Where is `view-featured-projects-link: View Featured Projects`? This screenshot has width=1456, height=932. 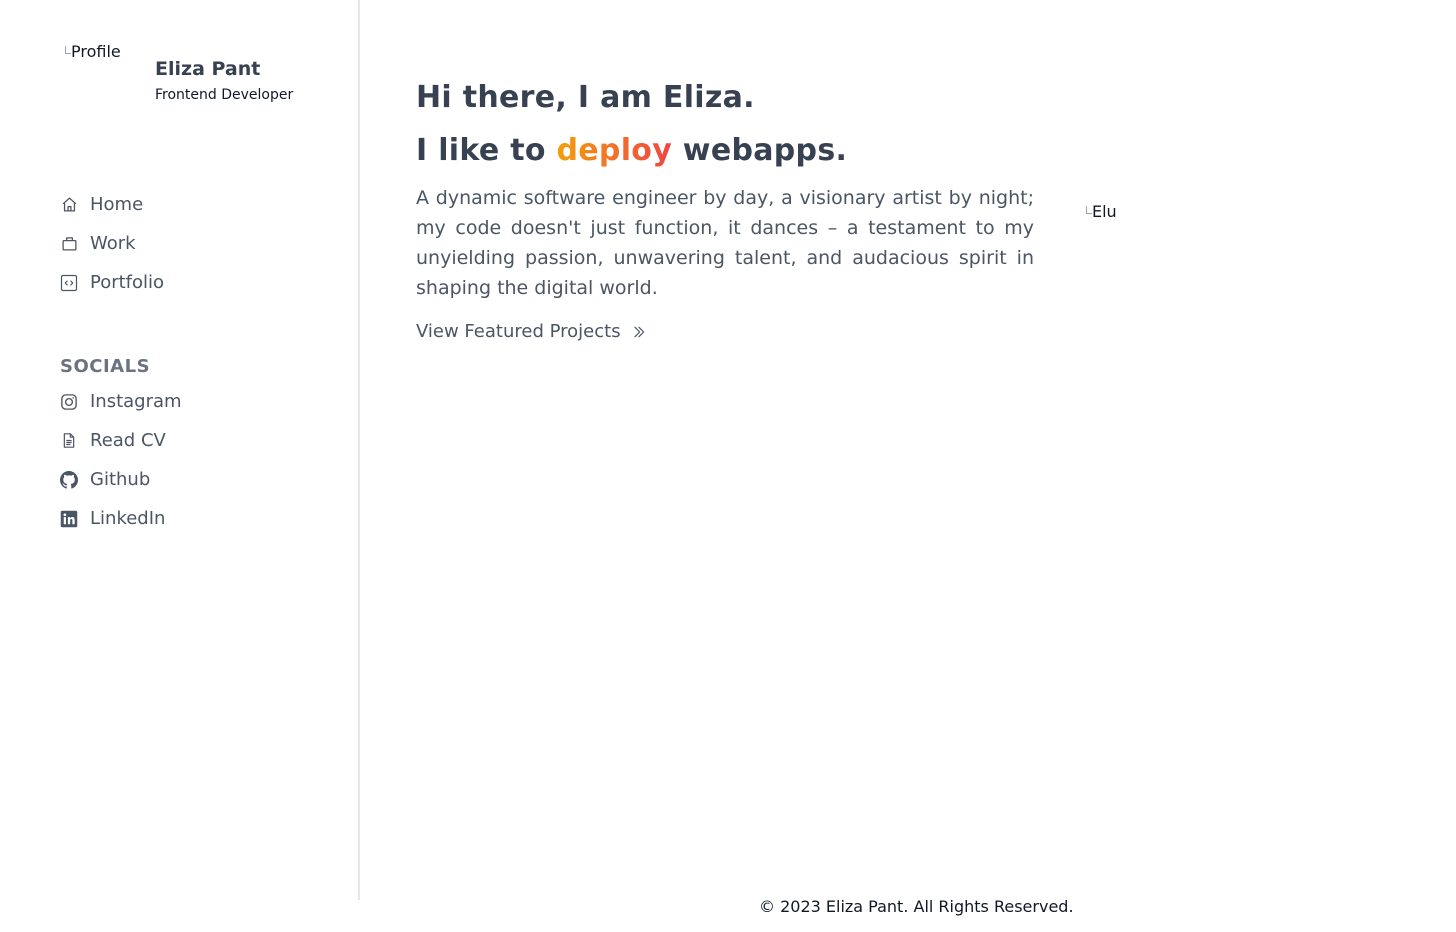
view-featured-projects-link: View Featured Projects is located at coordinates (531, 331).